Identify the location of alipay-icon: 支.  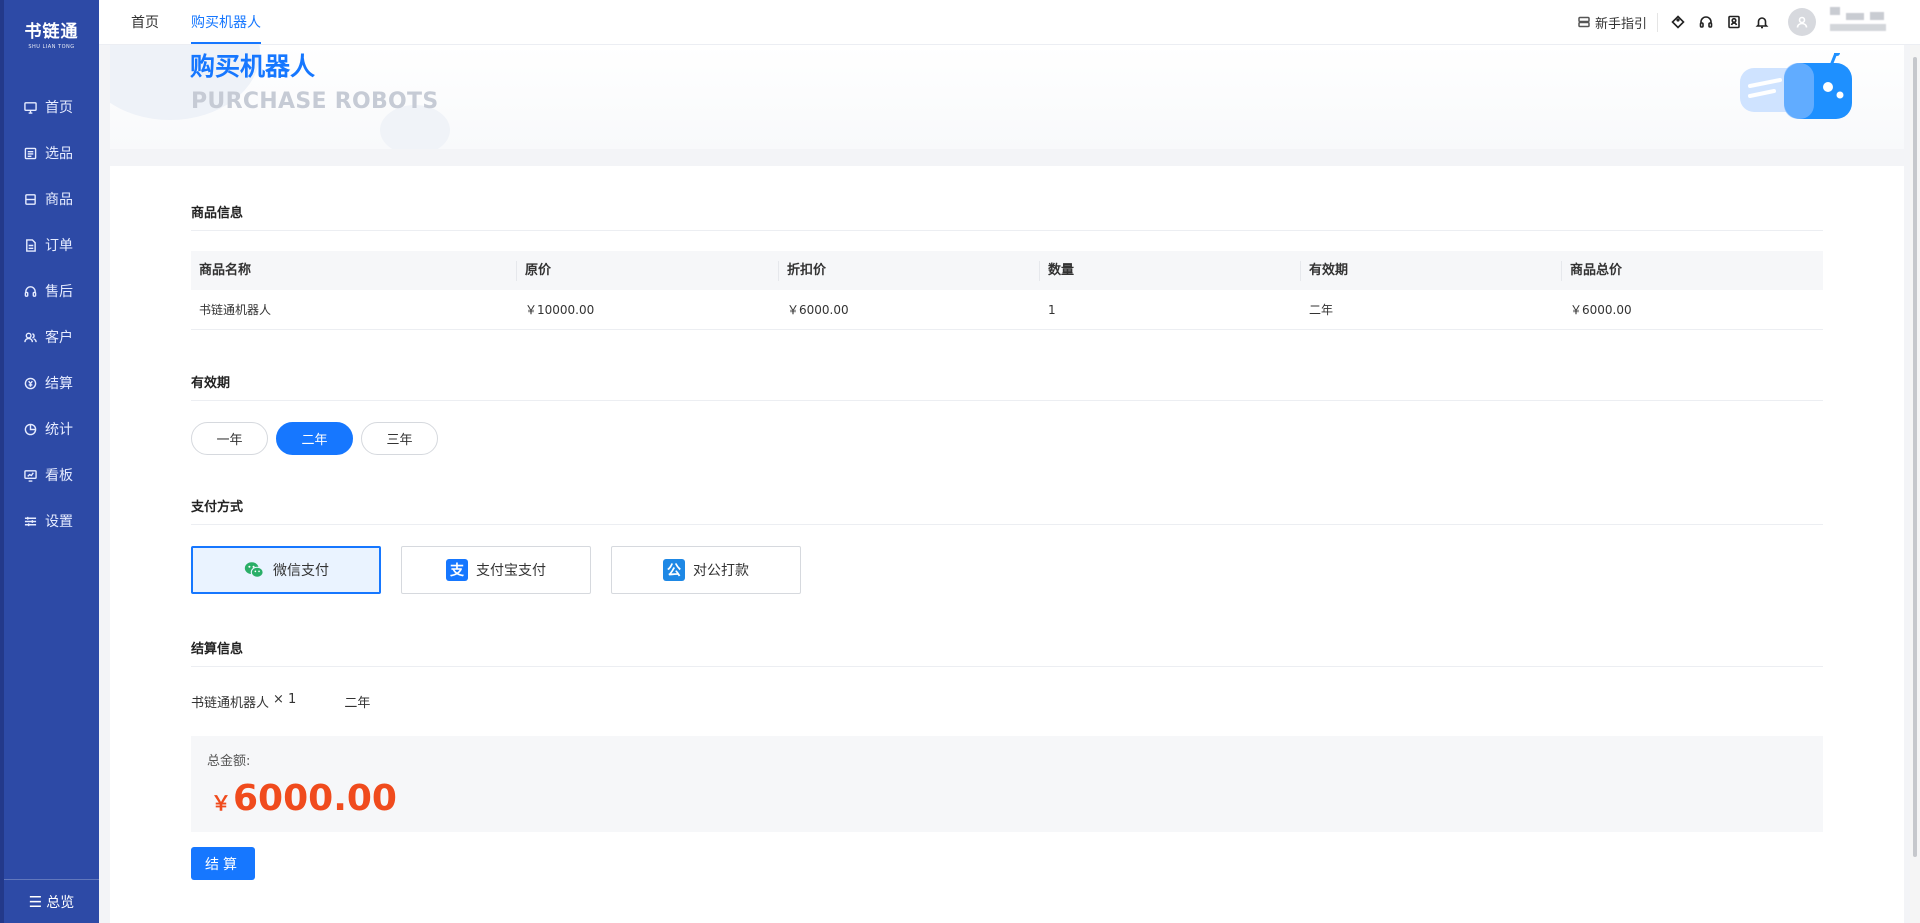
(457, 570).